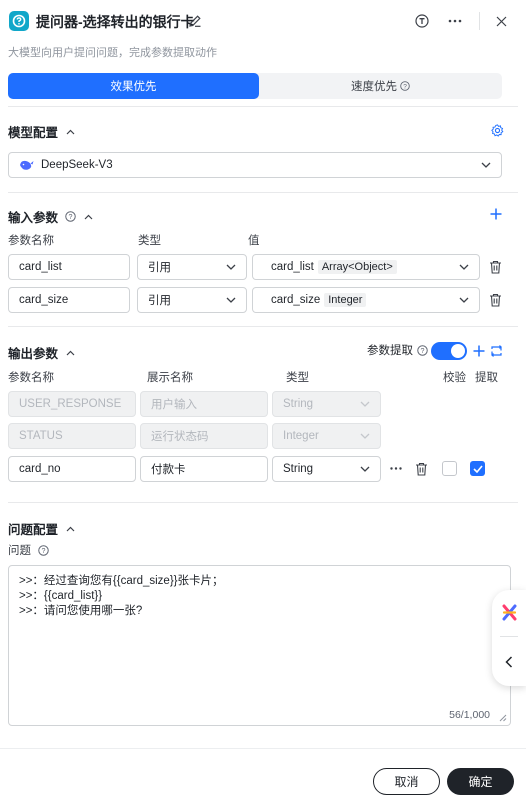  Describe the element at coordinates (77, 165) in the screenshot. I see `model-name: DeepSeek-V3` at that location.